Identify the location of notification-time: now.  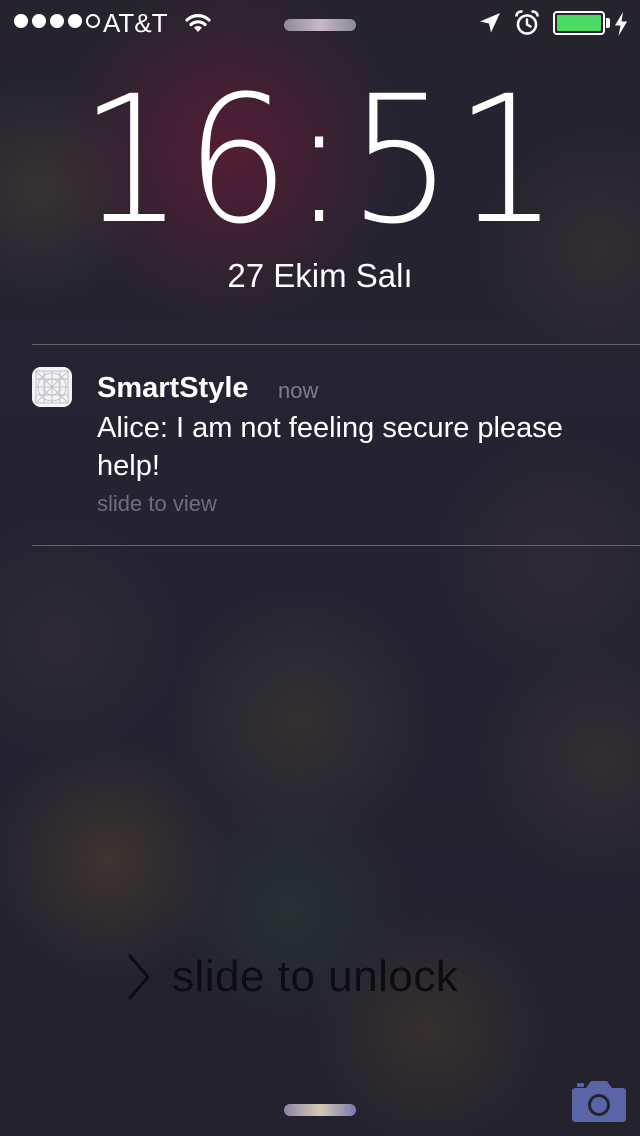
(298, 390).